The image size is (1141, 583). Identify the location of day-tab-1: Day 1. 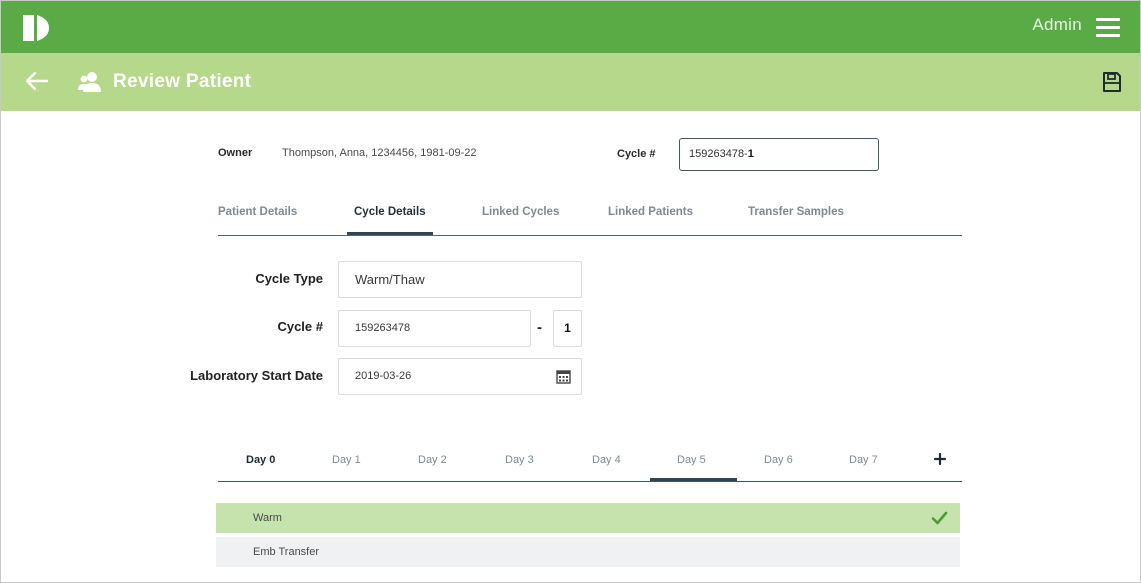
(346, 460).